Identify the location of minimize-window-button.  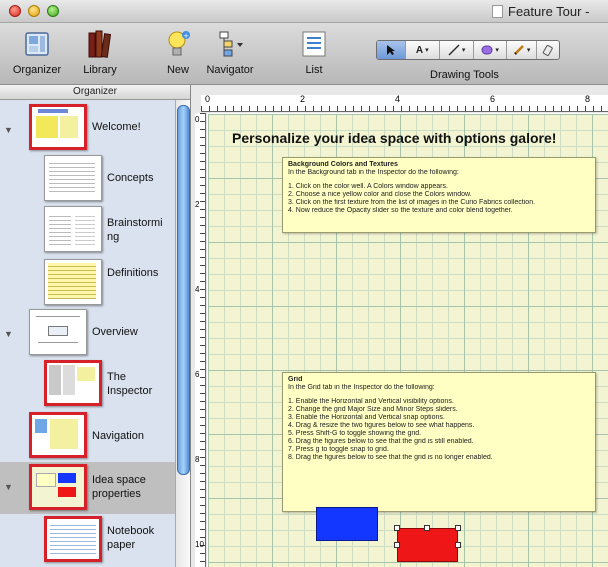
(34, 11).